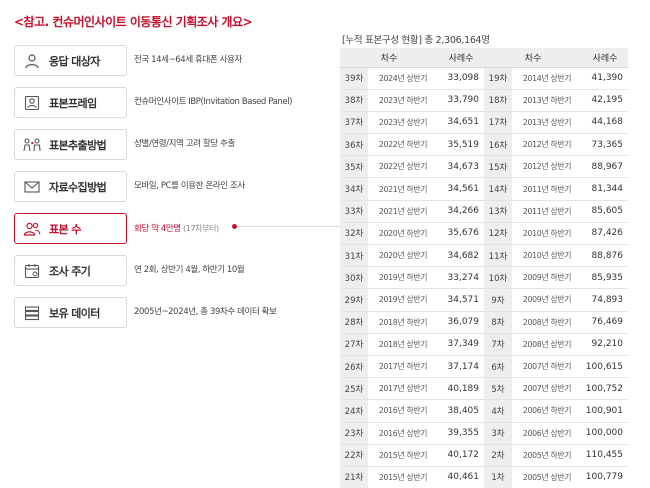  I want to click on cell-count: 34,266, so click(461, 211).